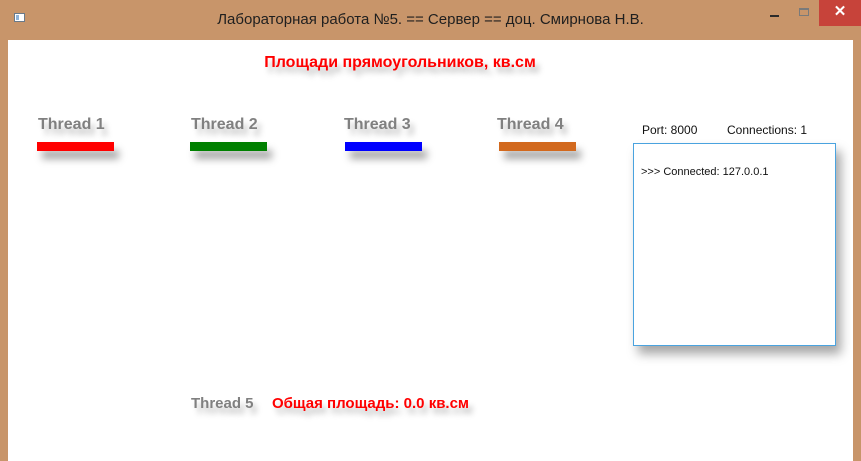 Image resolution: width=861 pixels, height=461 pixels. Describe the element at coordinates (804, 13) in the screenshot. I see `maximize-button` at that location.